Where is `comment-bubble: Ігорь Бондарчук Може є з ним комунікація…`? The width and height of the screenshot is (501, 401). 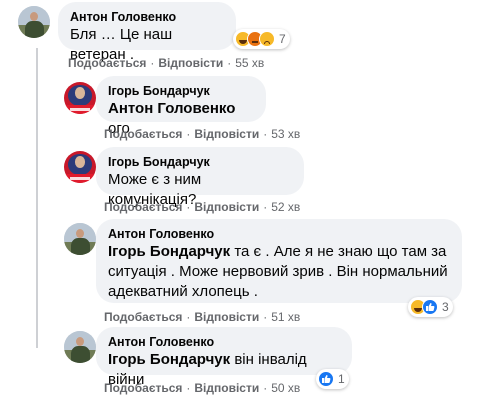
comment-bubble: Ігорь Бондарчук Може є з ним комунікація… is located at coordinates (200, 177).